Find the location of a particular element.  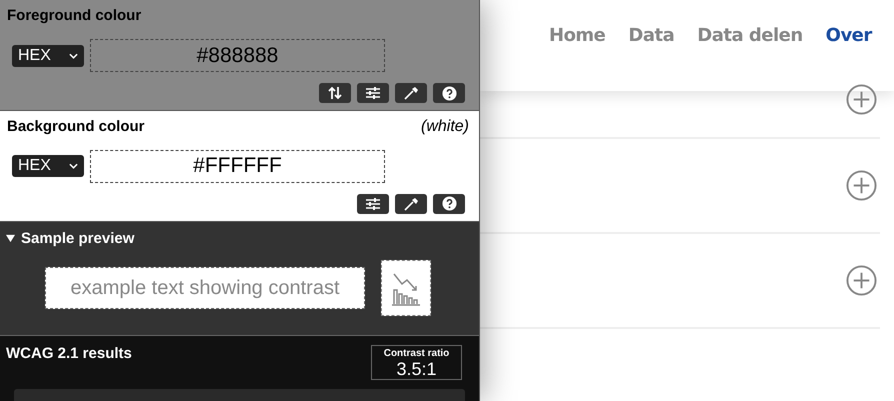

nav-link: Data is located at coordinates (651, 35).